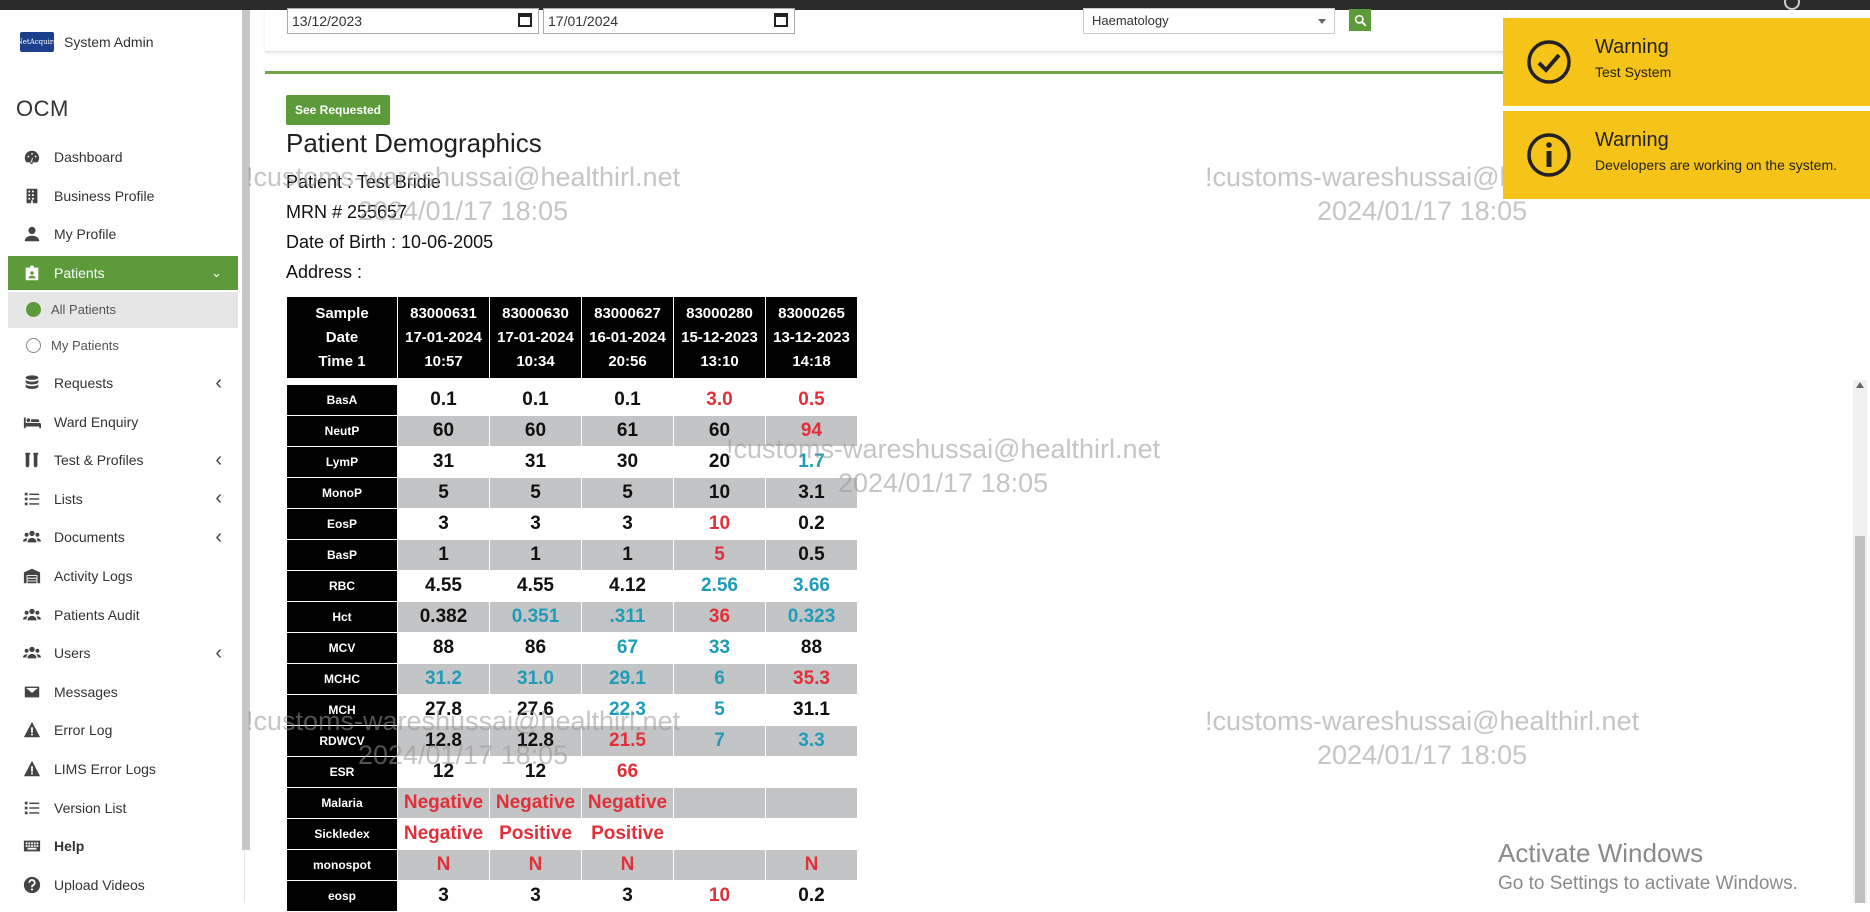  I want to click on table-row: Sickledex Negative Positive Positive, so click(572, 834).